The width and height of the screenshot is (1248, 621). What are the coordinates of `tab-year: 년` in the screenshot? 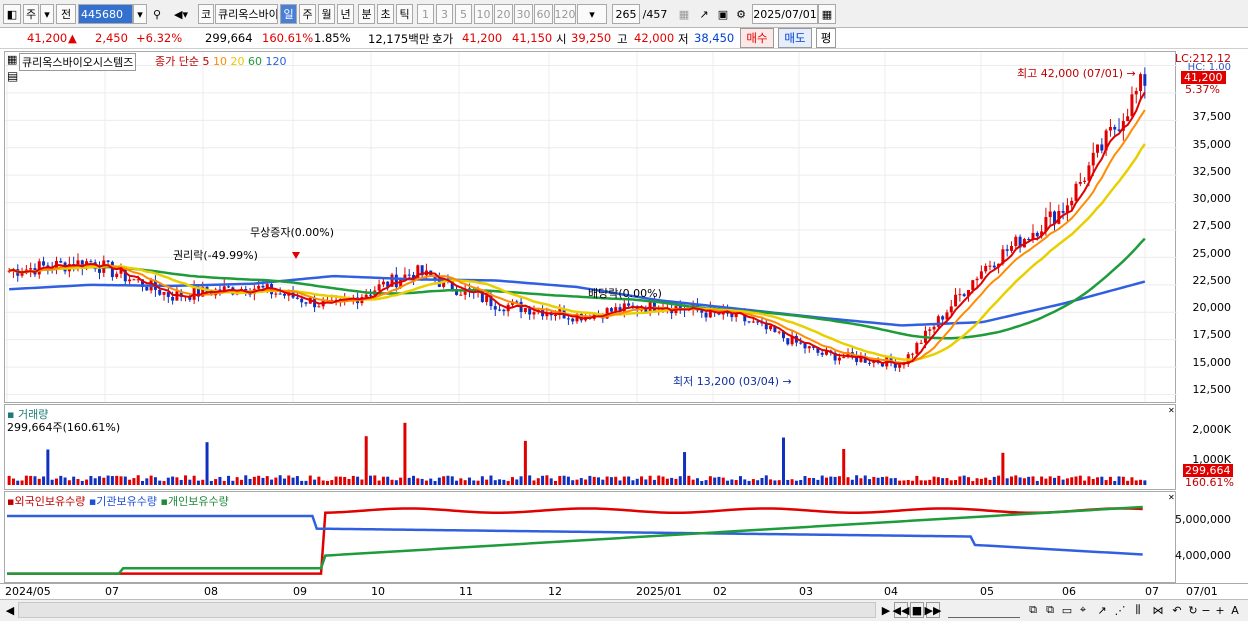 It's located at (345, 14).